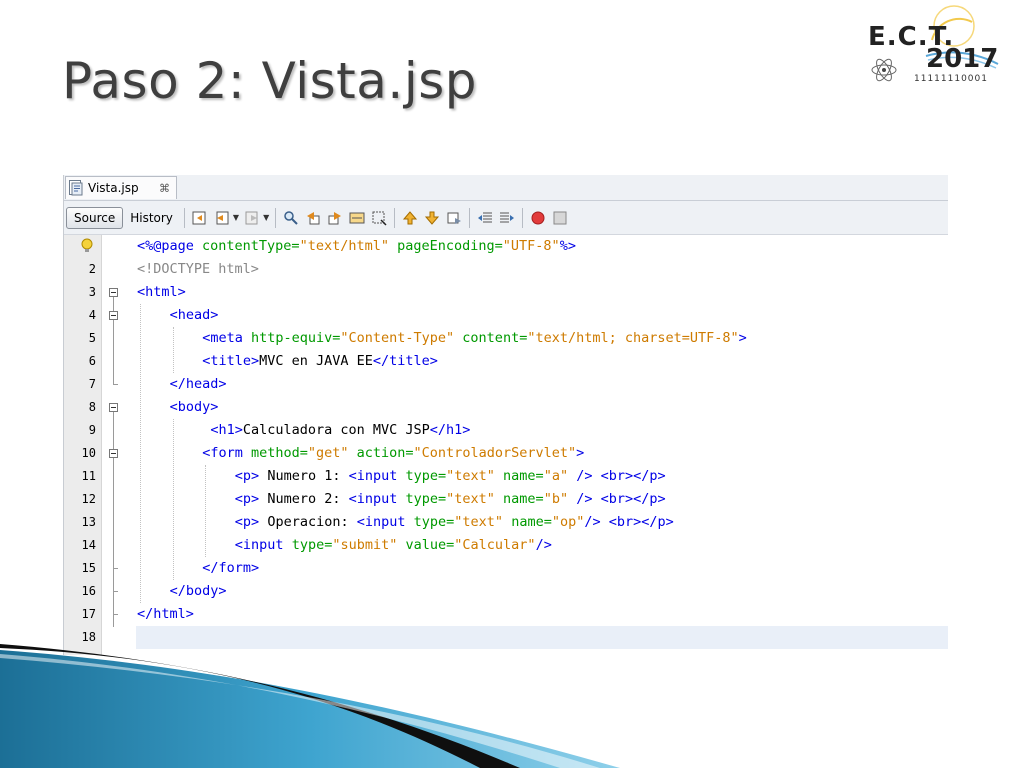  I want to click on code-token: action=, so click(381, 453).